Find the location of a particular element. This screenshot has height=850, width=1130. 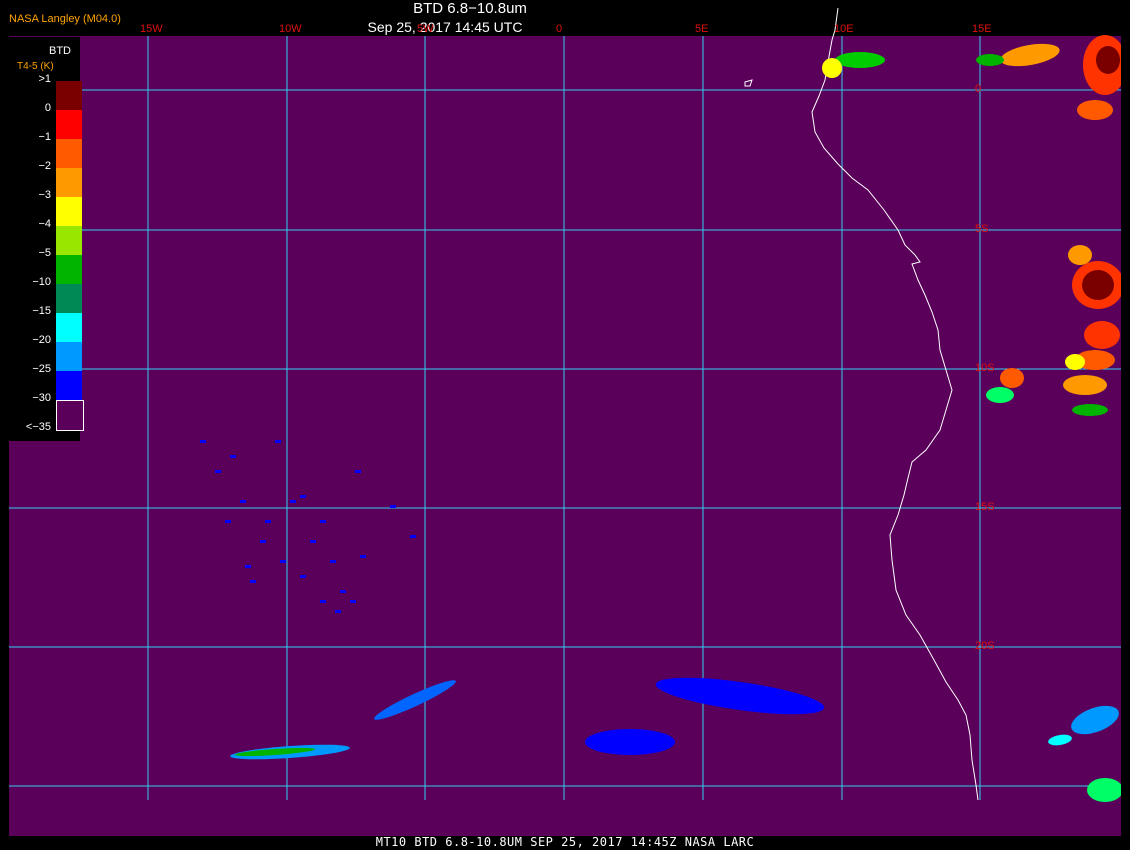

lon-label: 15E is located at coordinates (982, 29).